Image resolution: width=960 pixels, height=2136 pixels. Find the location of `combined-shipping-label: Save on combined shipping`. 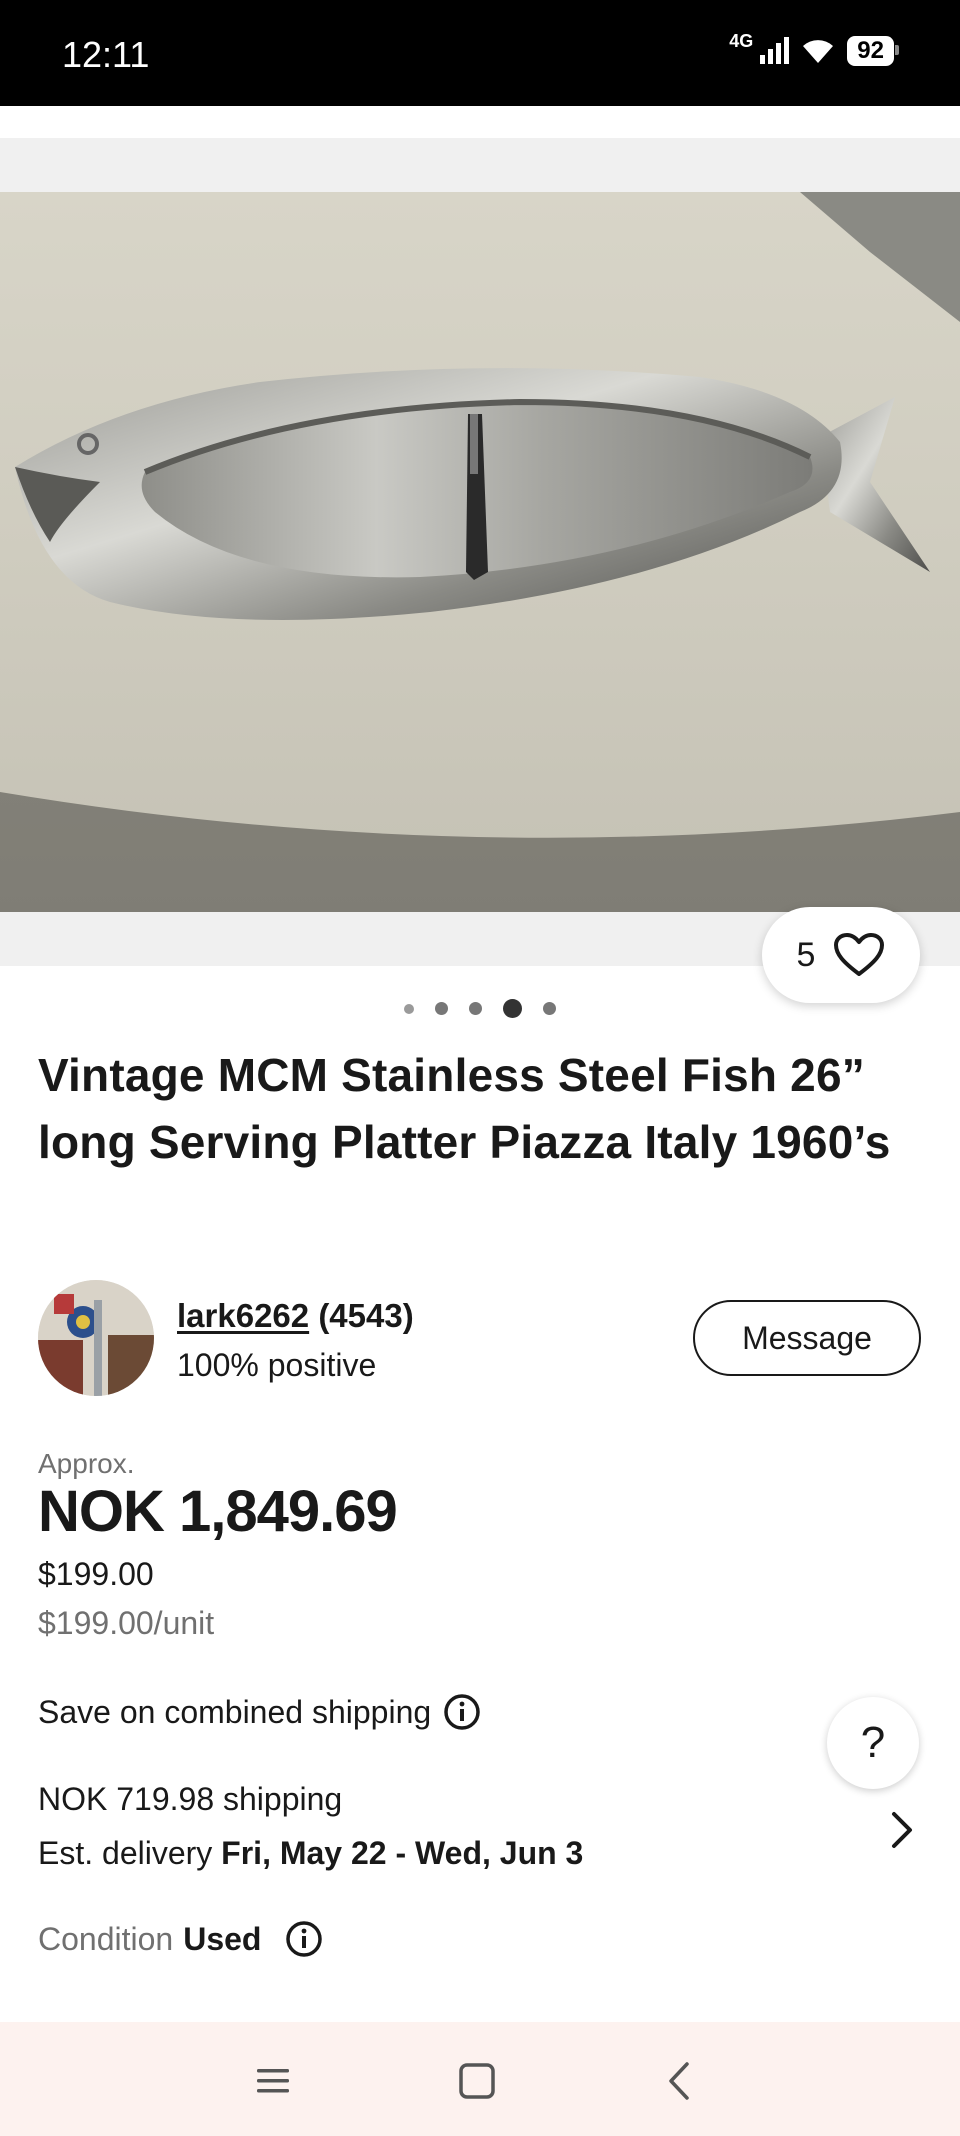

combined-shipping-label: Save on combined shipping is located at coordinates (235, 1711).